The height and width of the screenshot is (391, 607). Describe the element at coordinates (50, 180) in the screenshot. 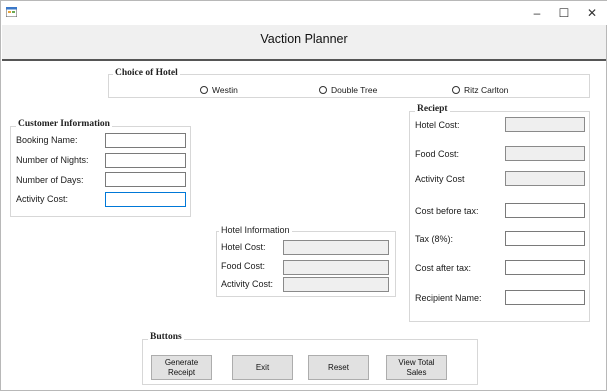

I see `number-of-days-label: Number of Days:` at that location.